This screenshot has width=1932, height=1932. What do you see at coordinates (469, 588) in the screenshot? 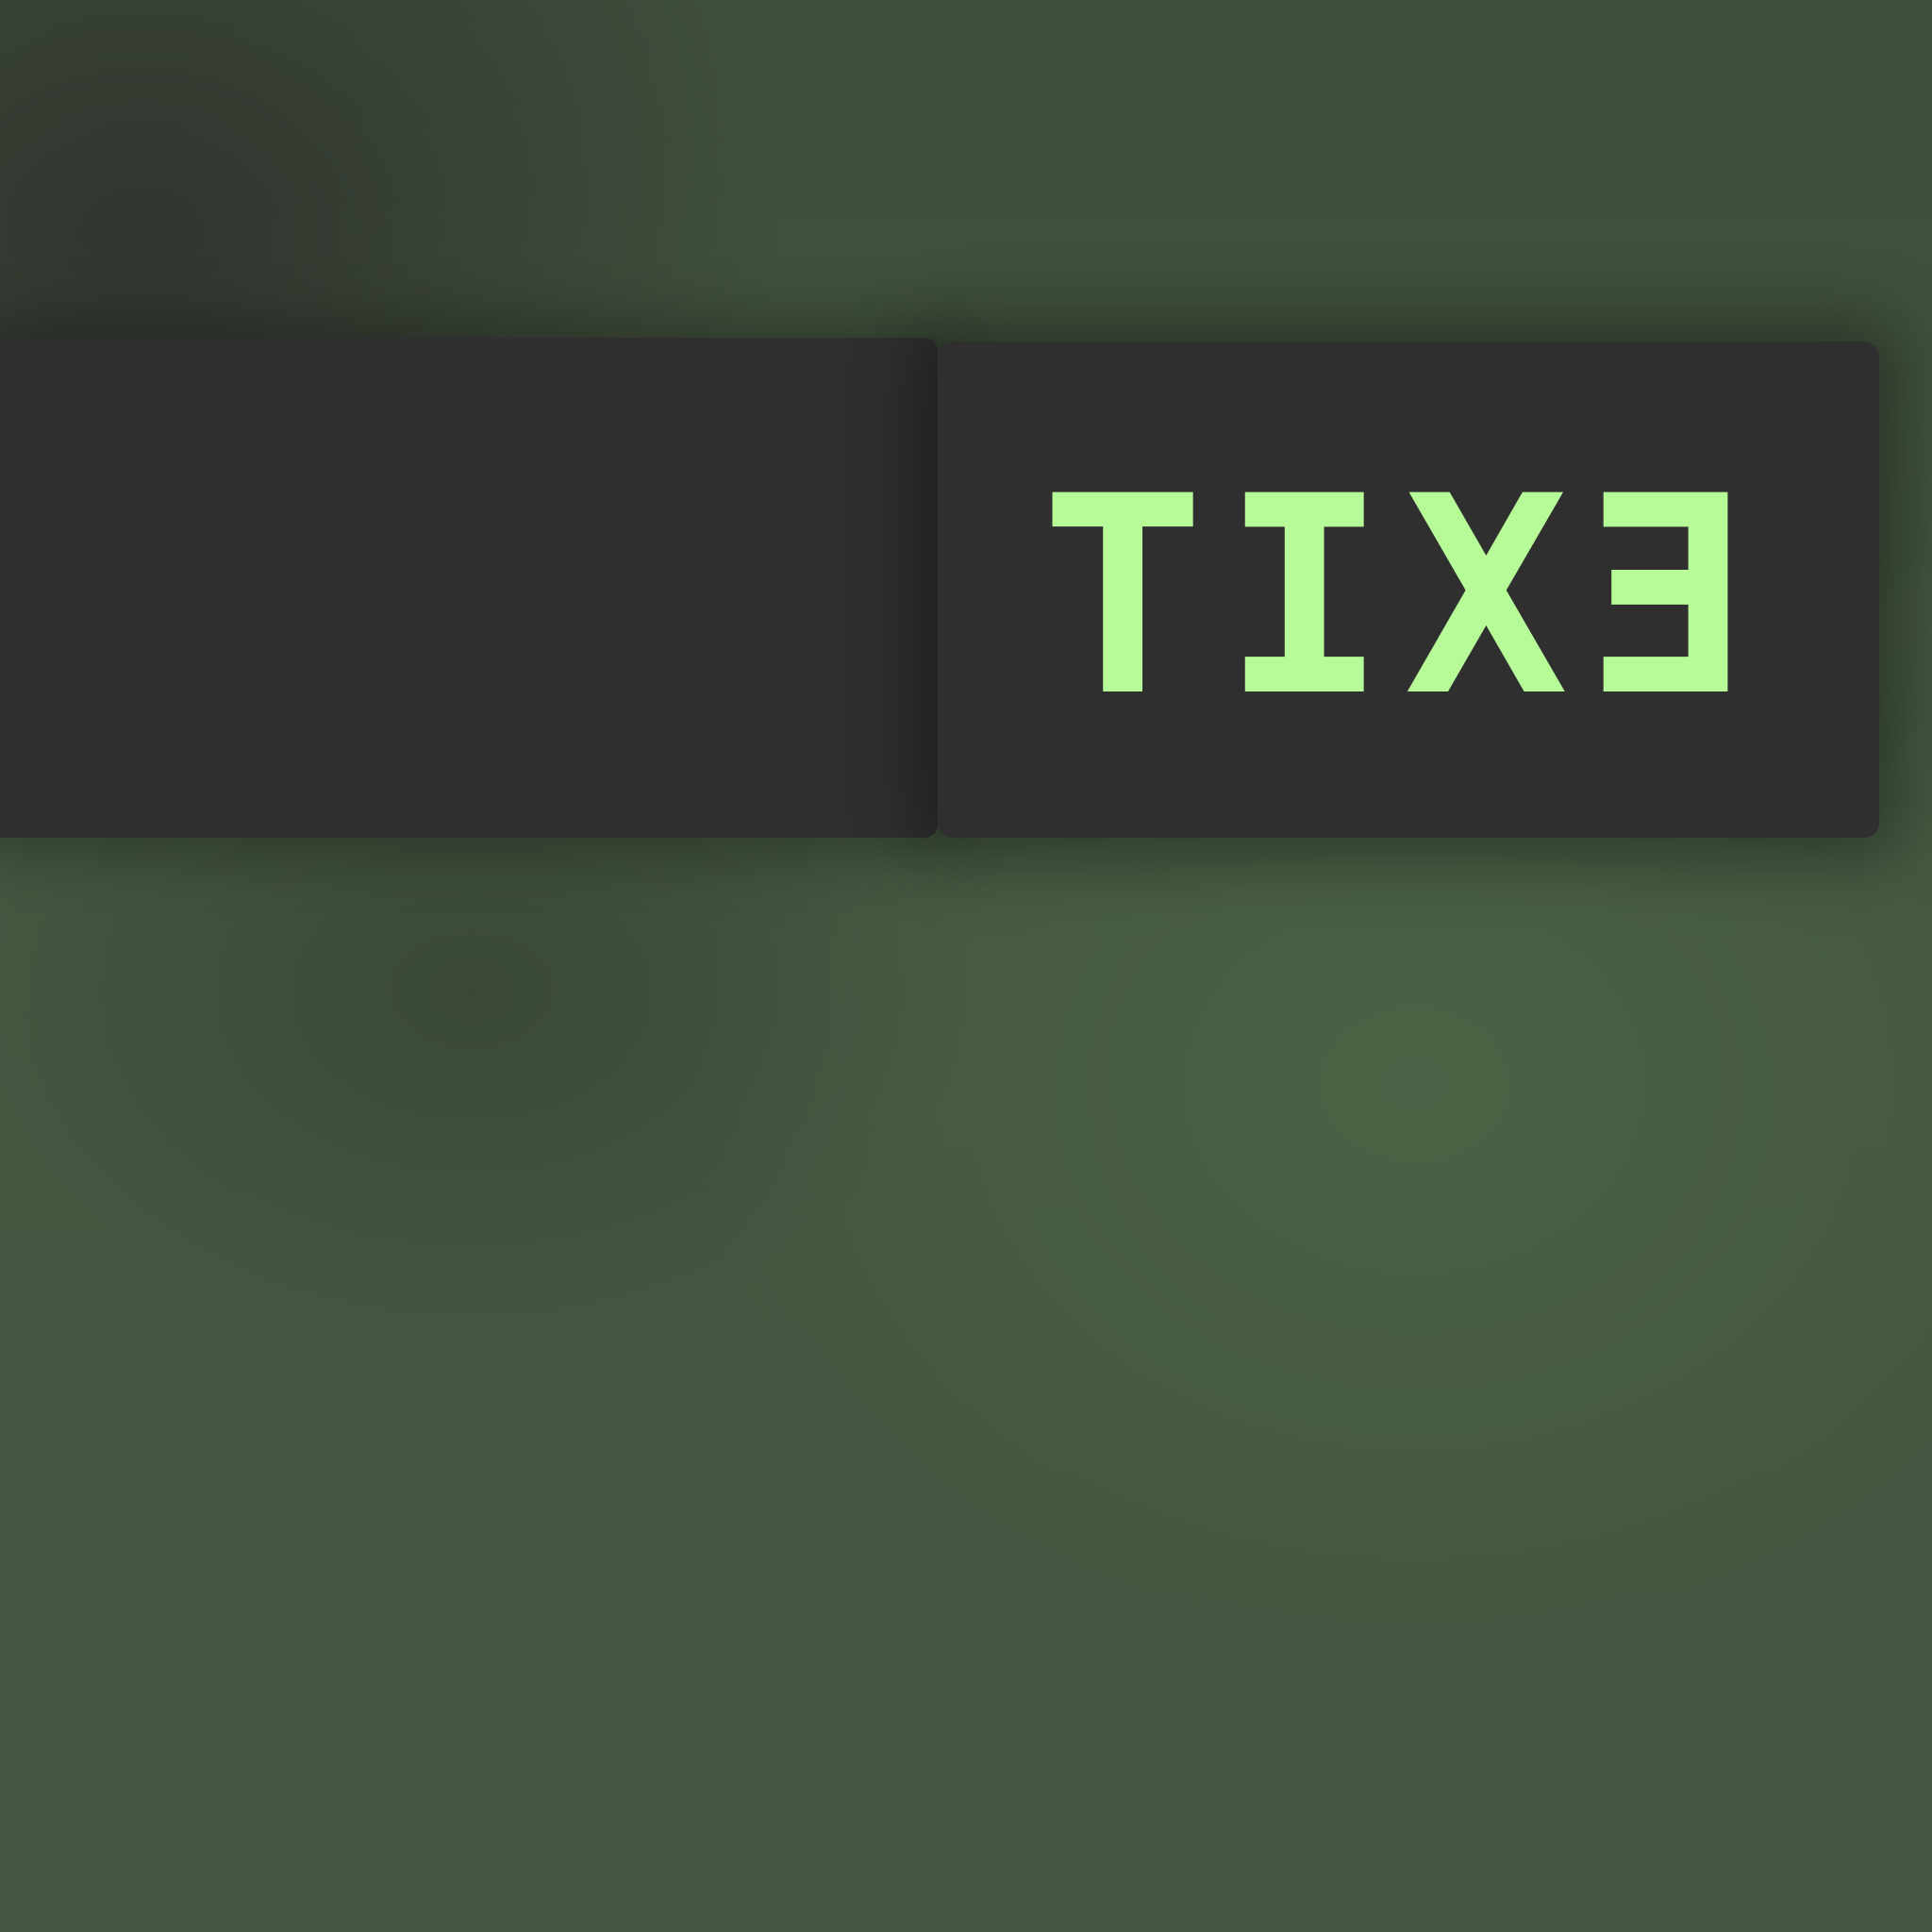
I see `sign-panel-left` at bounding box center [469, 588].